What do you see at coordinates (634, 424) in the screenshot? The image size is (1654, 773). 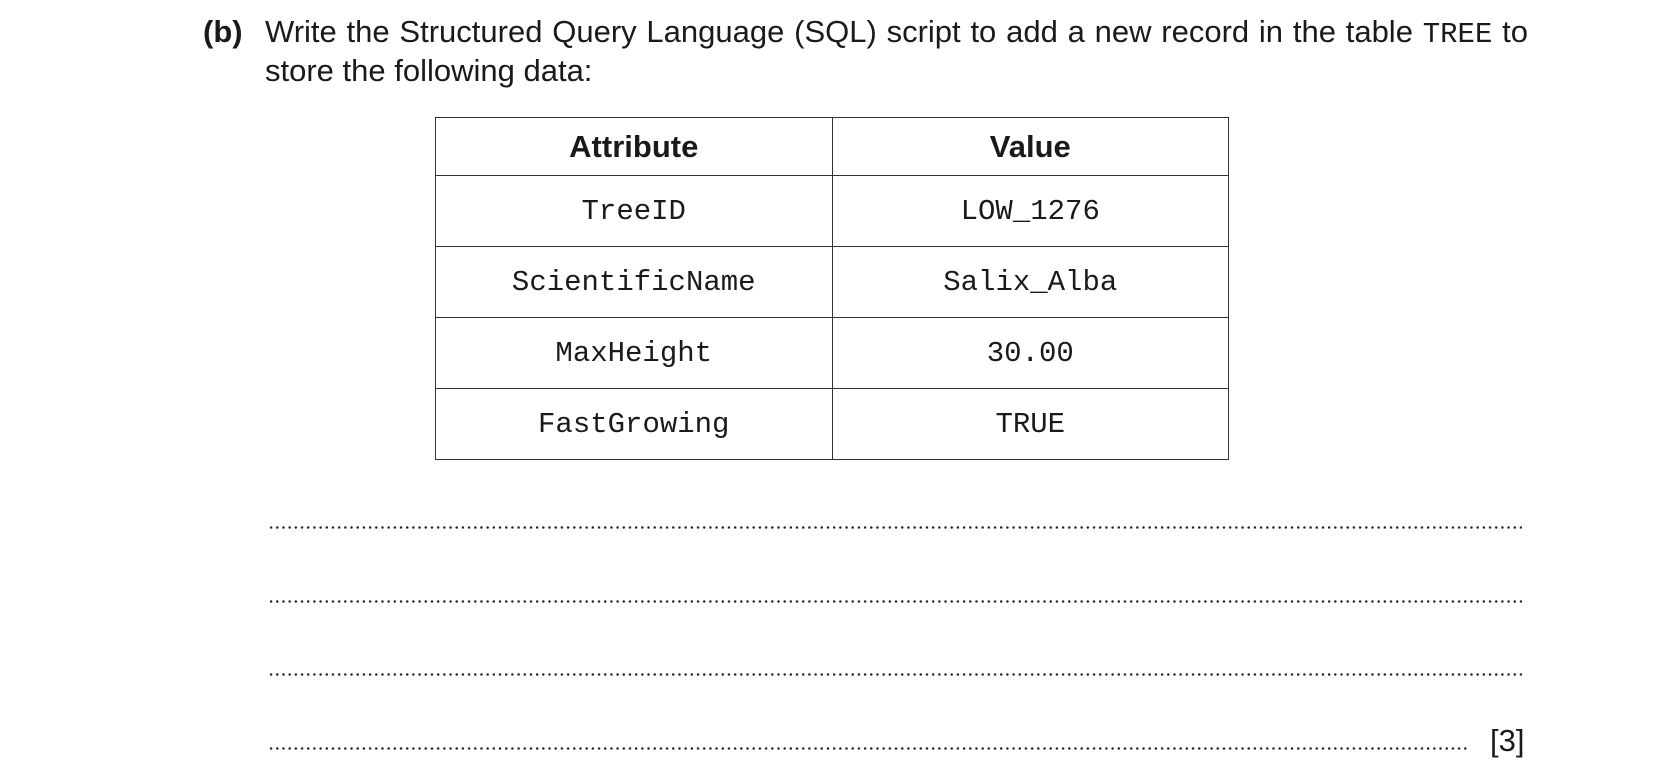 I see `attribute-cell: FastGrowing` at bounding box center [634, 424].